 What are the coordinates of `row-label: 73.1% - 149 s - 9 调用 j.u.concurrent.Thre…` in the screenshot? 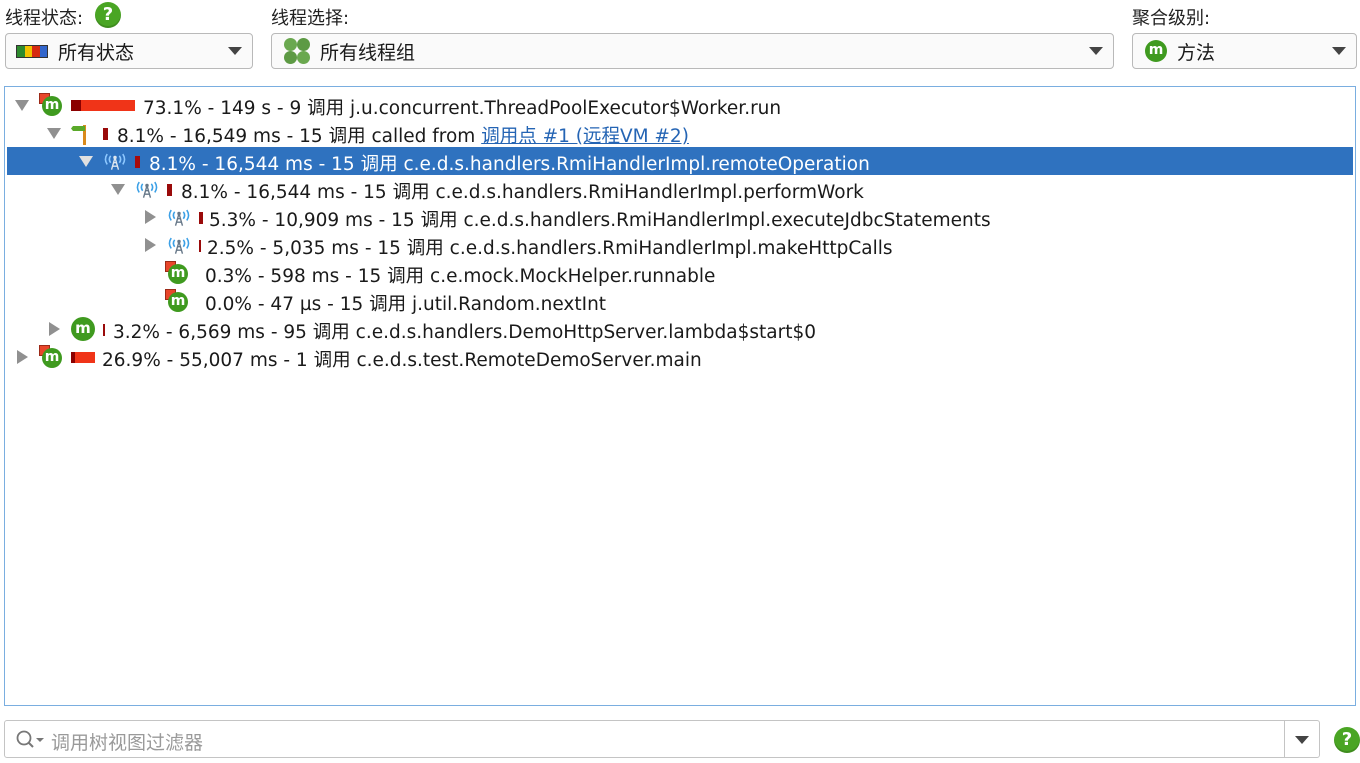 It's located at (462, 108).